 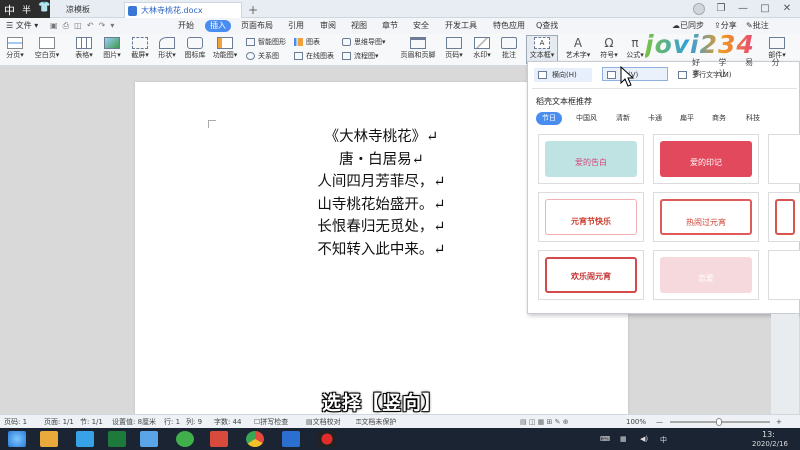 I want to click on menu-home: 开始, so click(x=186, y=26).